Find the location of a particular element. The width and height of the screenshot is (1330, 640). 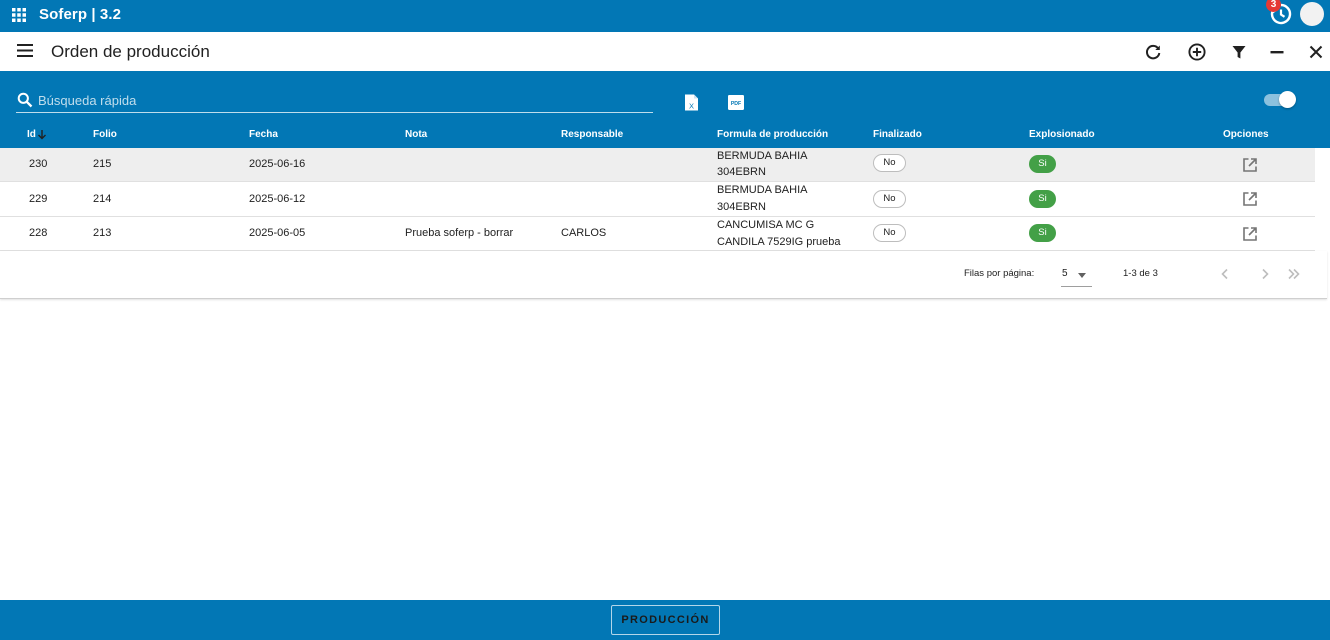

svg-text: X is located at coordinates (691, 105).